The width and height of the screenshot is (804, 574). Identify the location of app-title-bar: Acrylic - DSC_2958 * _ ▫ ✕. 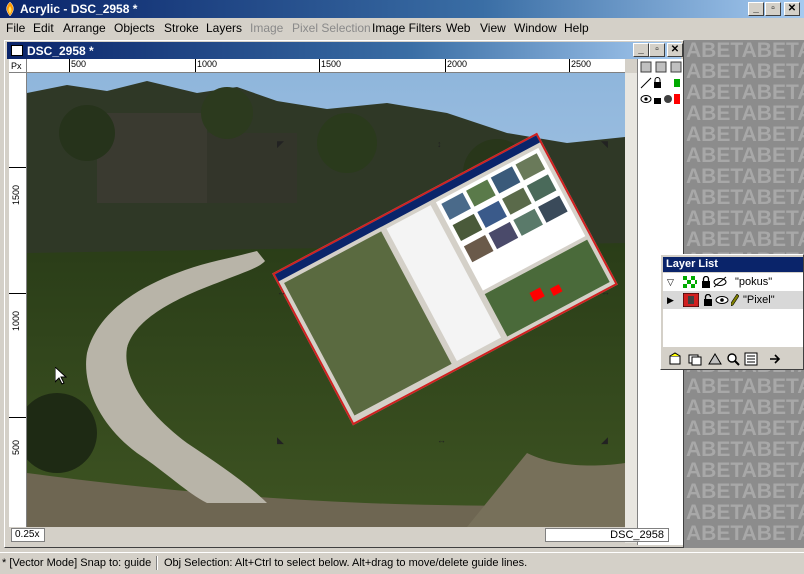
(402, 9).